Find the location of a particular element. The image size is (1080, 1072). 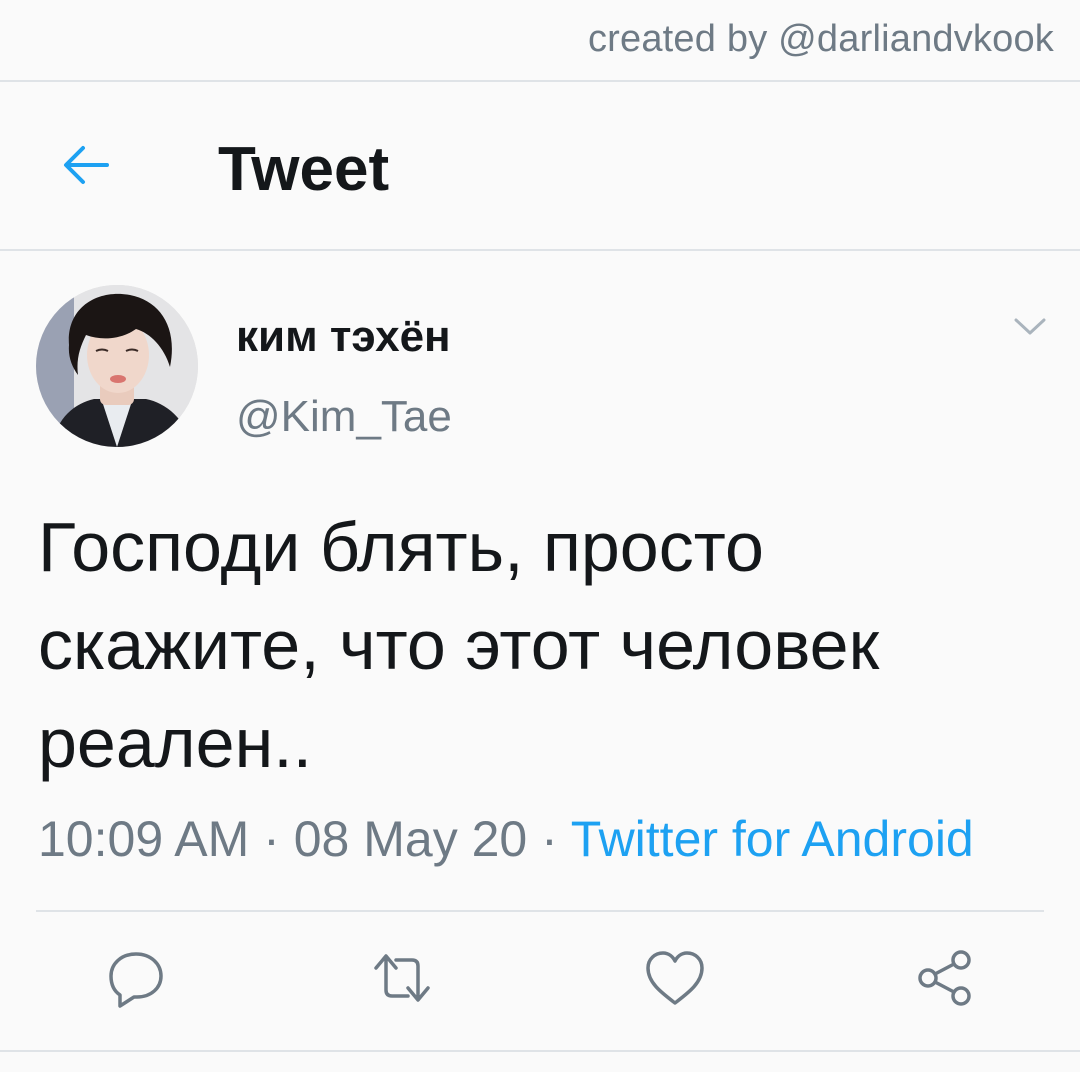

chevron-down-icon is located at coordinates (1030, 329).